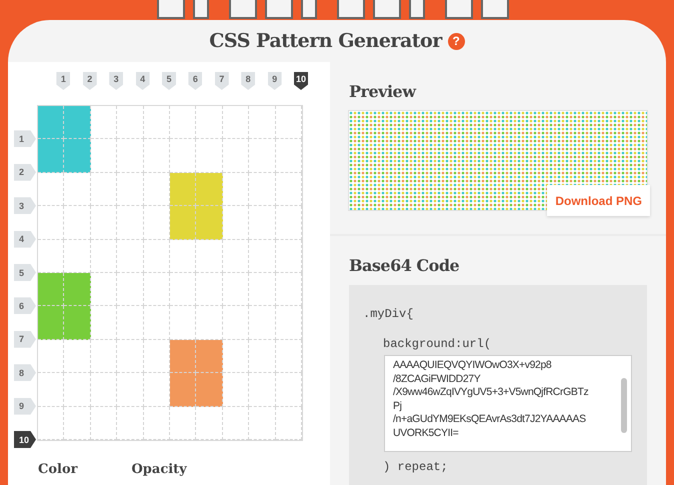 The image size is (674, 485). Describe the element at coordinates (63, 81) in the screenshot. I see `column-tag: 1` at that location.